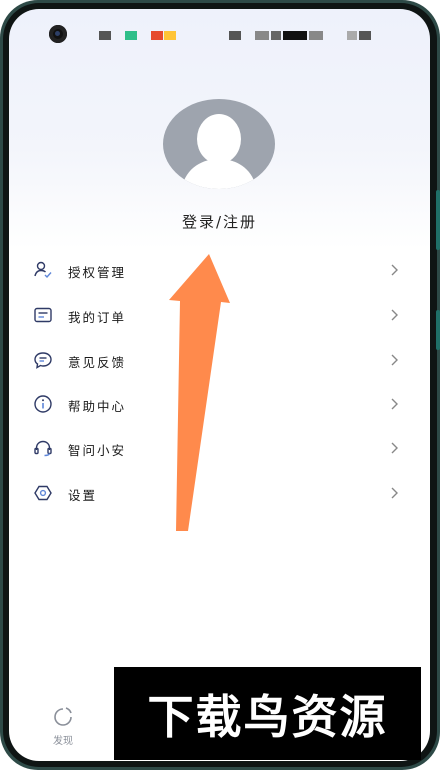  What do you see at coordinates (97, 406) in the screenshot?
I see `menu-item-label: 帮助中心` at bounding box center [97, 406].